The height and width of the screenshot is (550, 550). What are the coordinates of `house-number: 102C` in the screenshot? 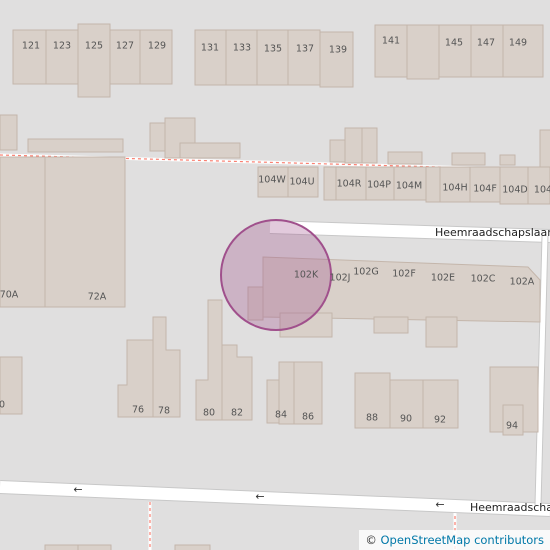 It's located at (483, 279).